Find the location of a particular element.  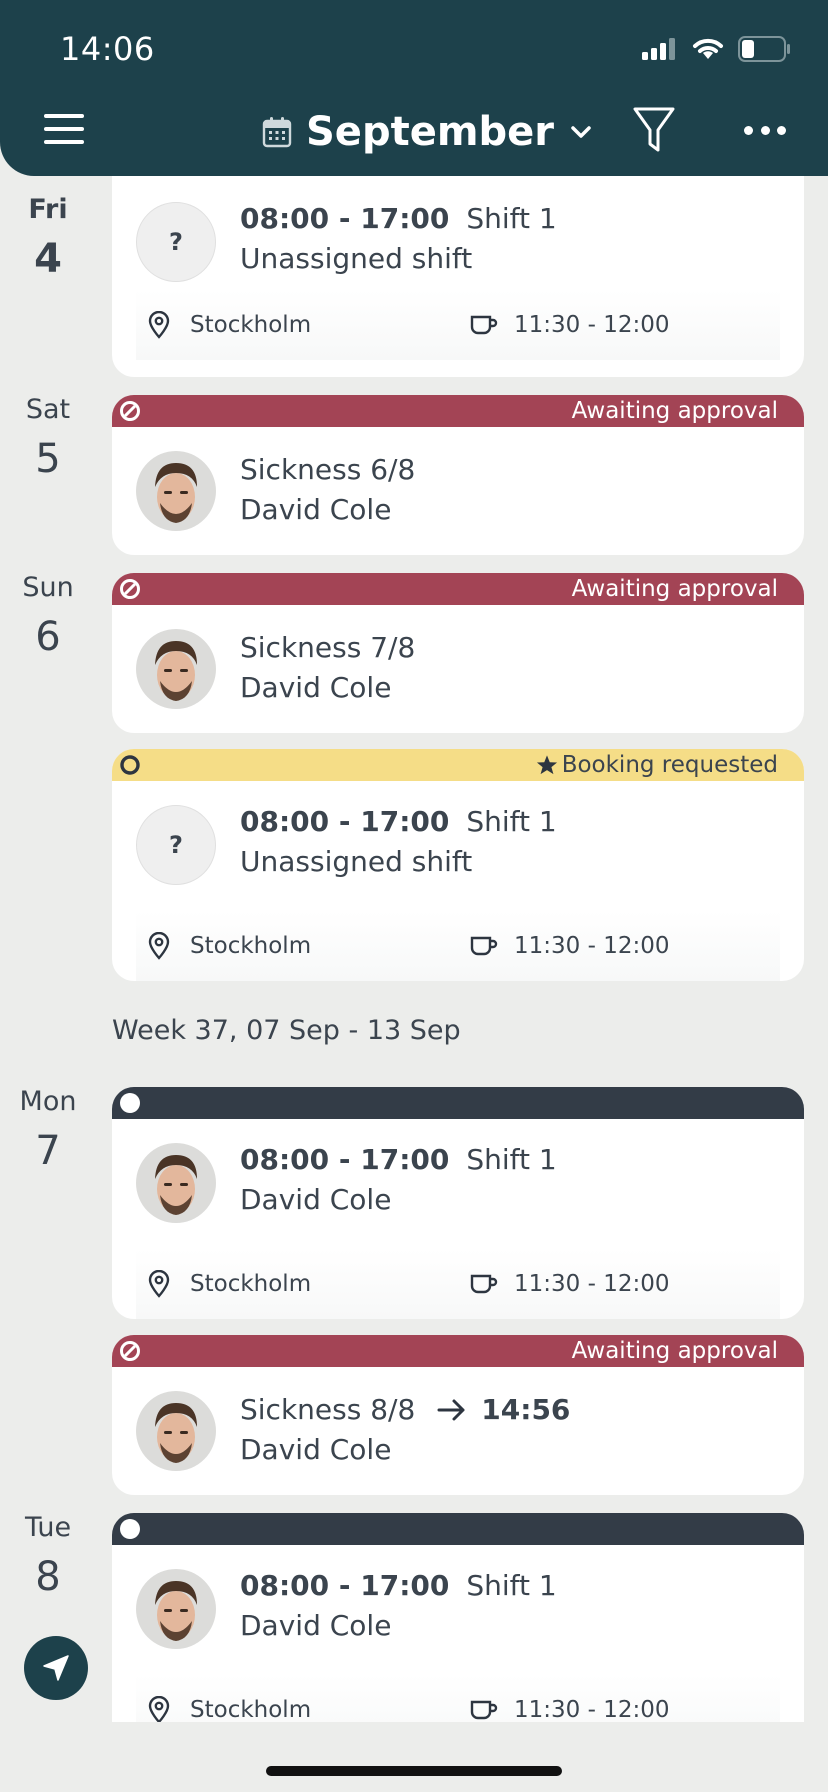

more-button is located at coordinates (765, 130).